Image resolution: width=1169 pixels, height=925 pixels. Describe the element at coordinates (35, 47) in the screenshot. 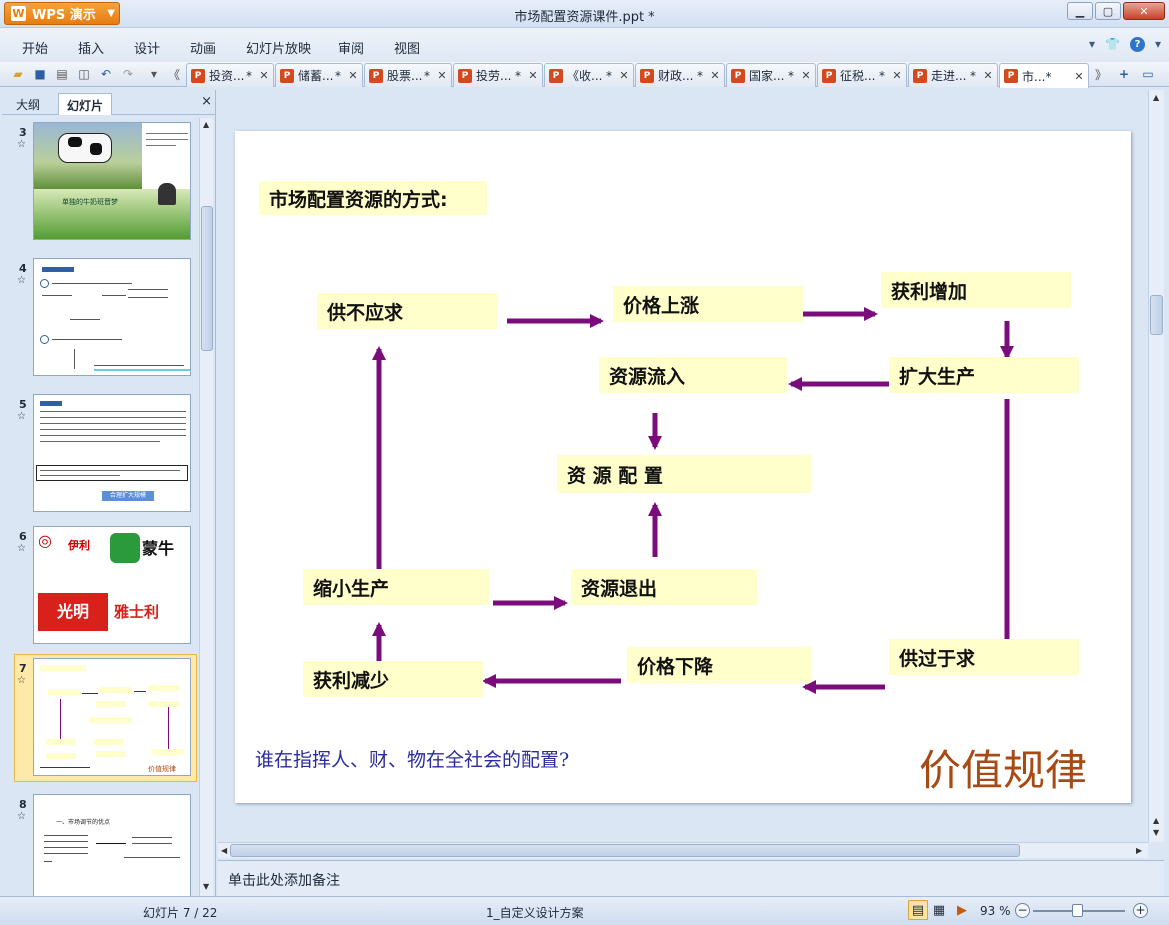

I see `menu-start: 开始` at that location.